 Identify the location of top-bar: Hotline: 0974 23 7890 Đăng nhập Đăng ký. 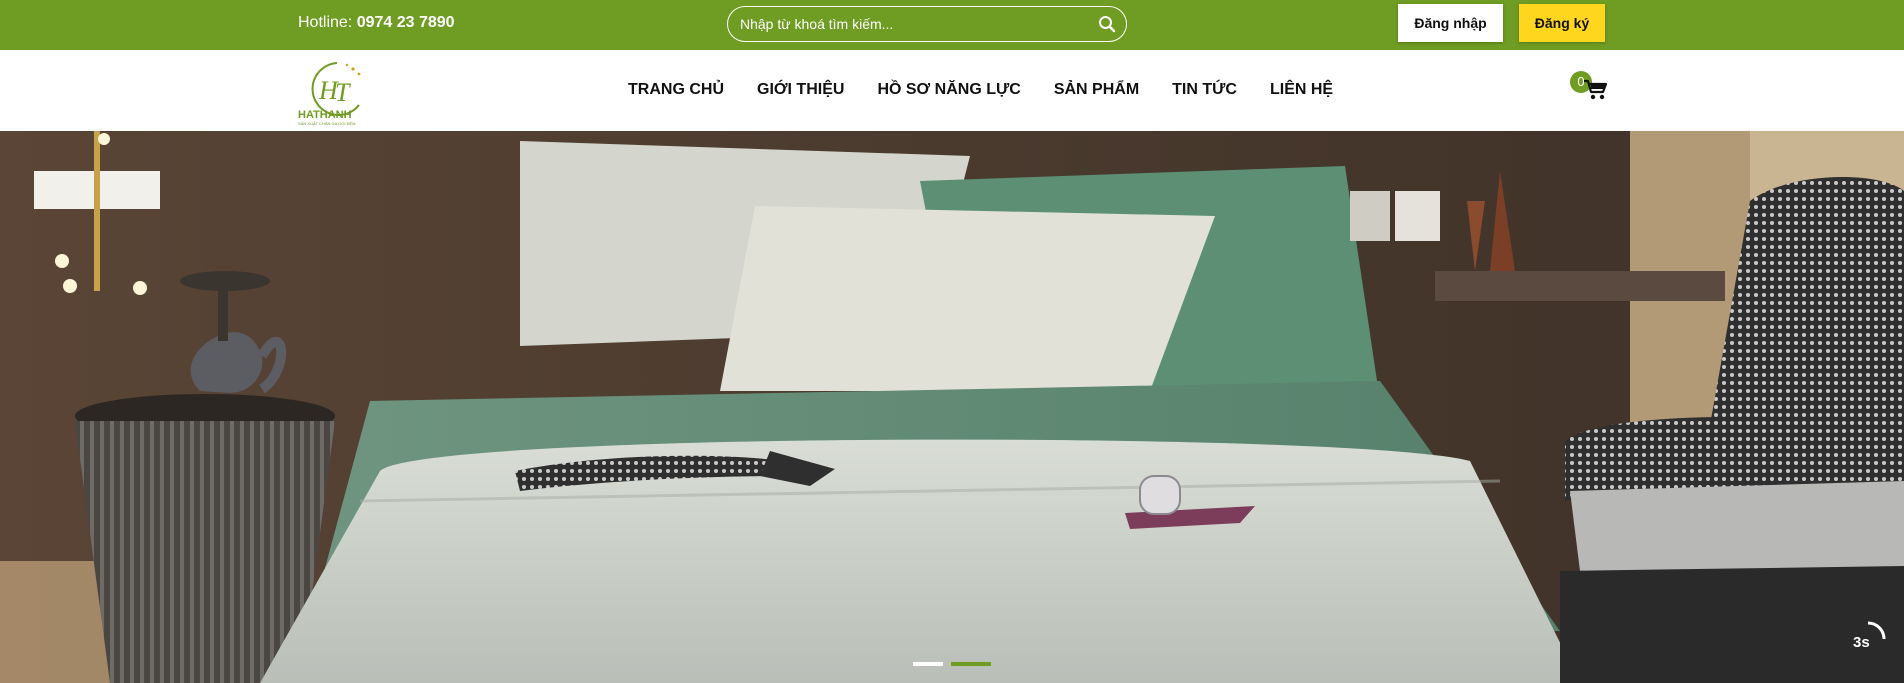
(952, 25).